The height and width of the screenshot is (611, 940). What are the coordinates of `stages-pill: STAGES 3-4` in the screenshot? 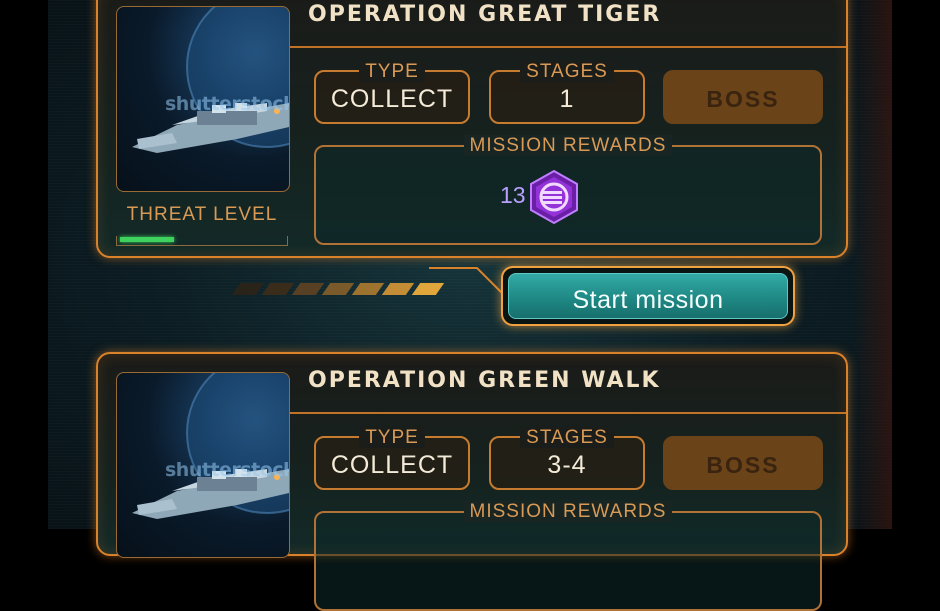 It's located at (567, 458).